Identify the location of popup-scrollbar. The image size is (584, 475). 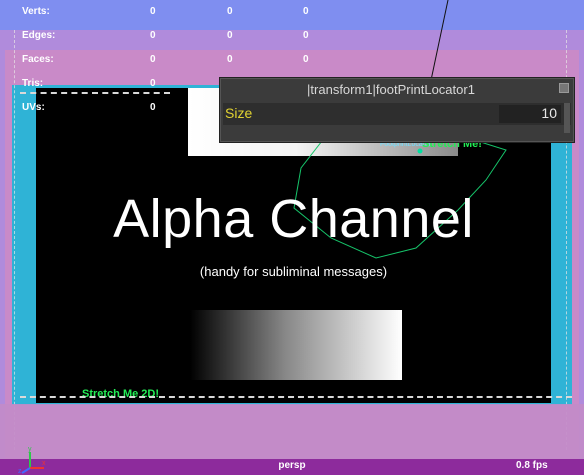
(567, 118).